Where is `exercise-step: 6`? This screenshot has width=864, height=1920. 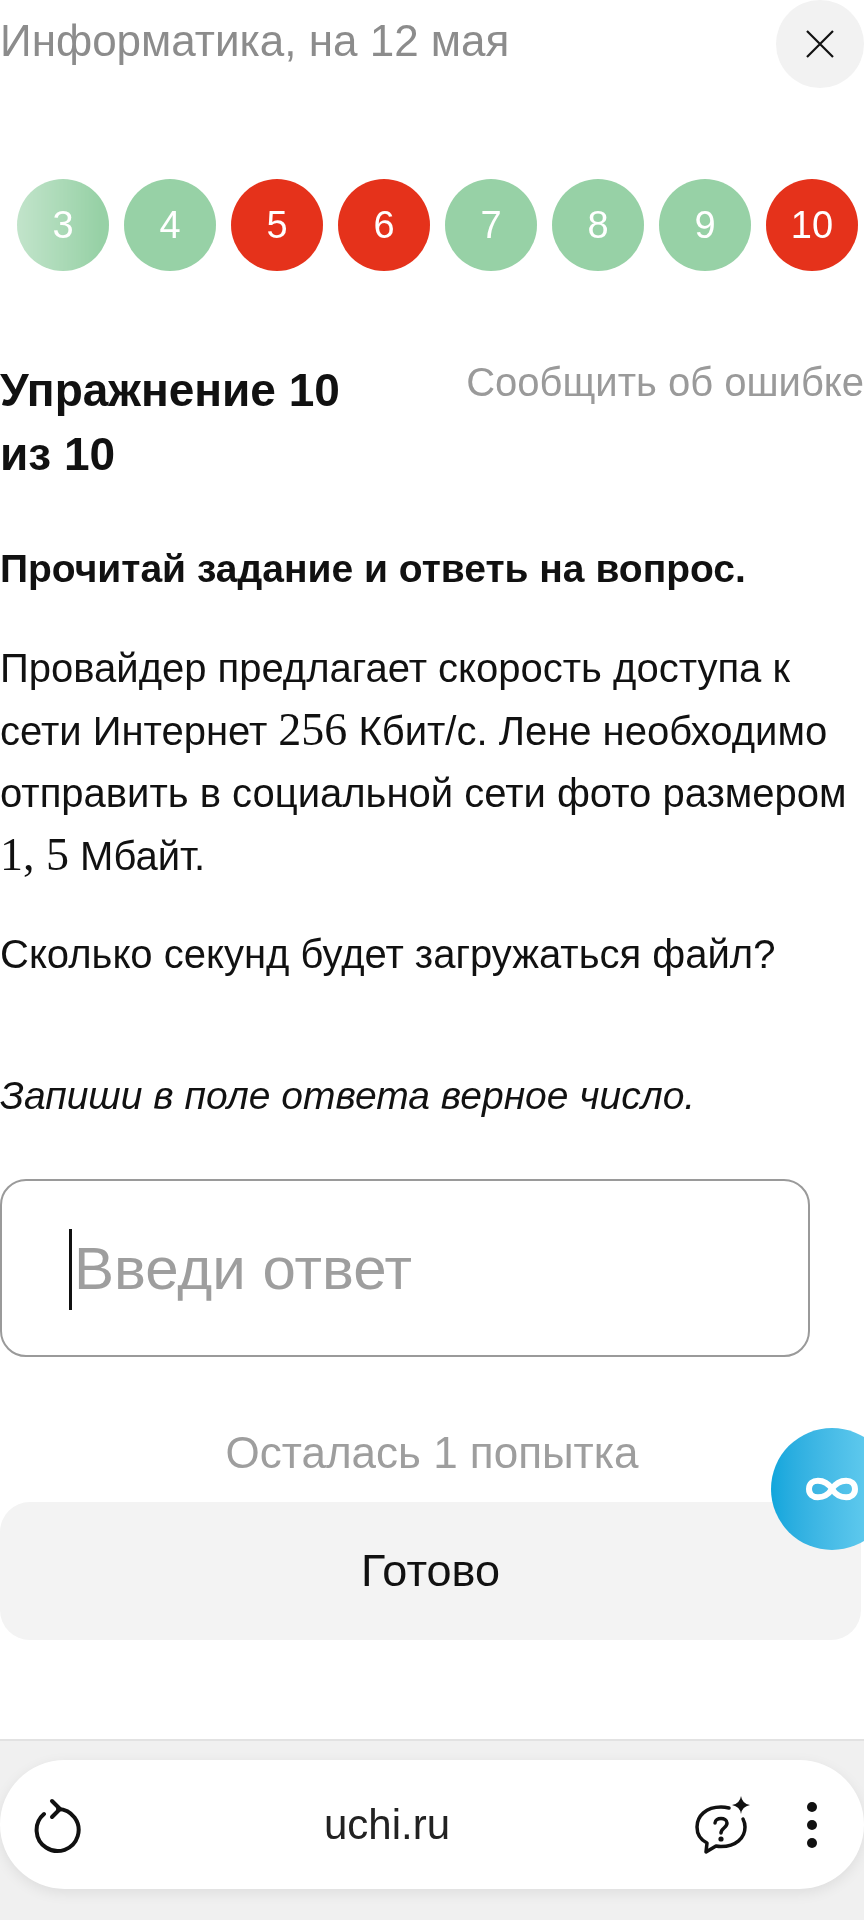 exercise-step: 6 is located at coordinates (384, 225).